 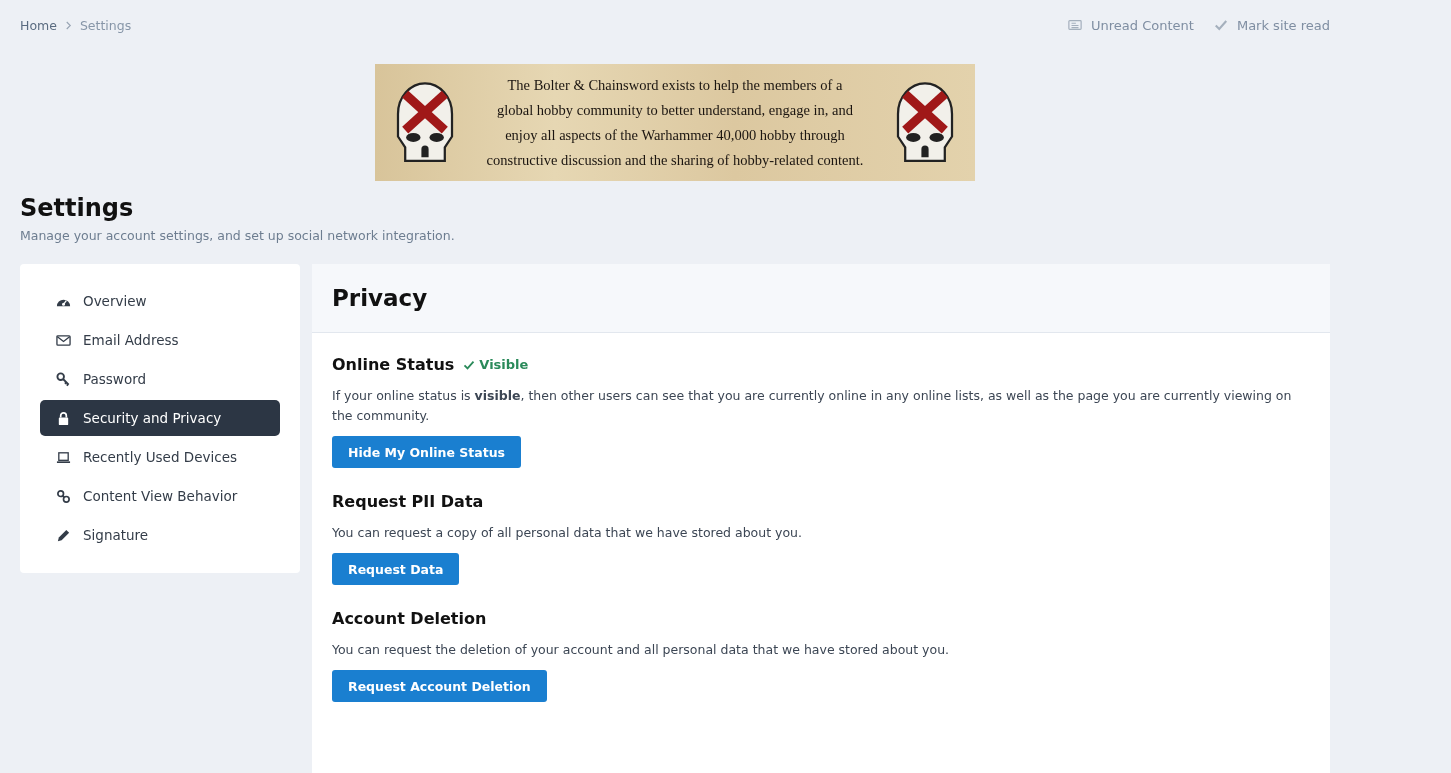 I want to click on laptop-icon, so click(x=63, y=457).